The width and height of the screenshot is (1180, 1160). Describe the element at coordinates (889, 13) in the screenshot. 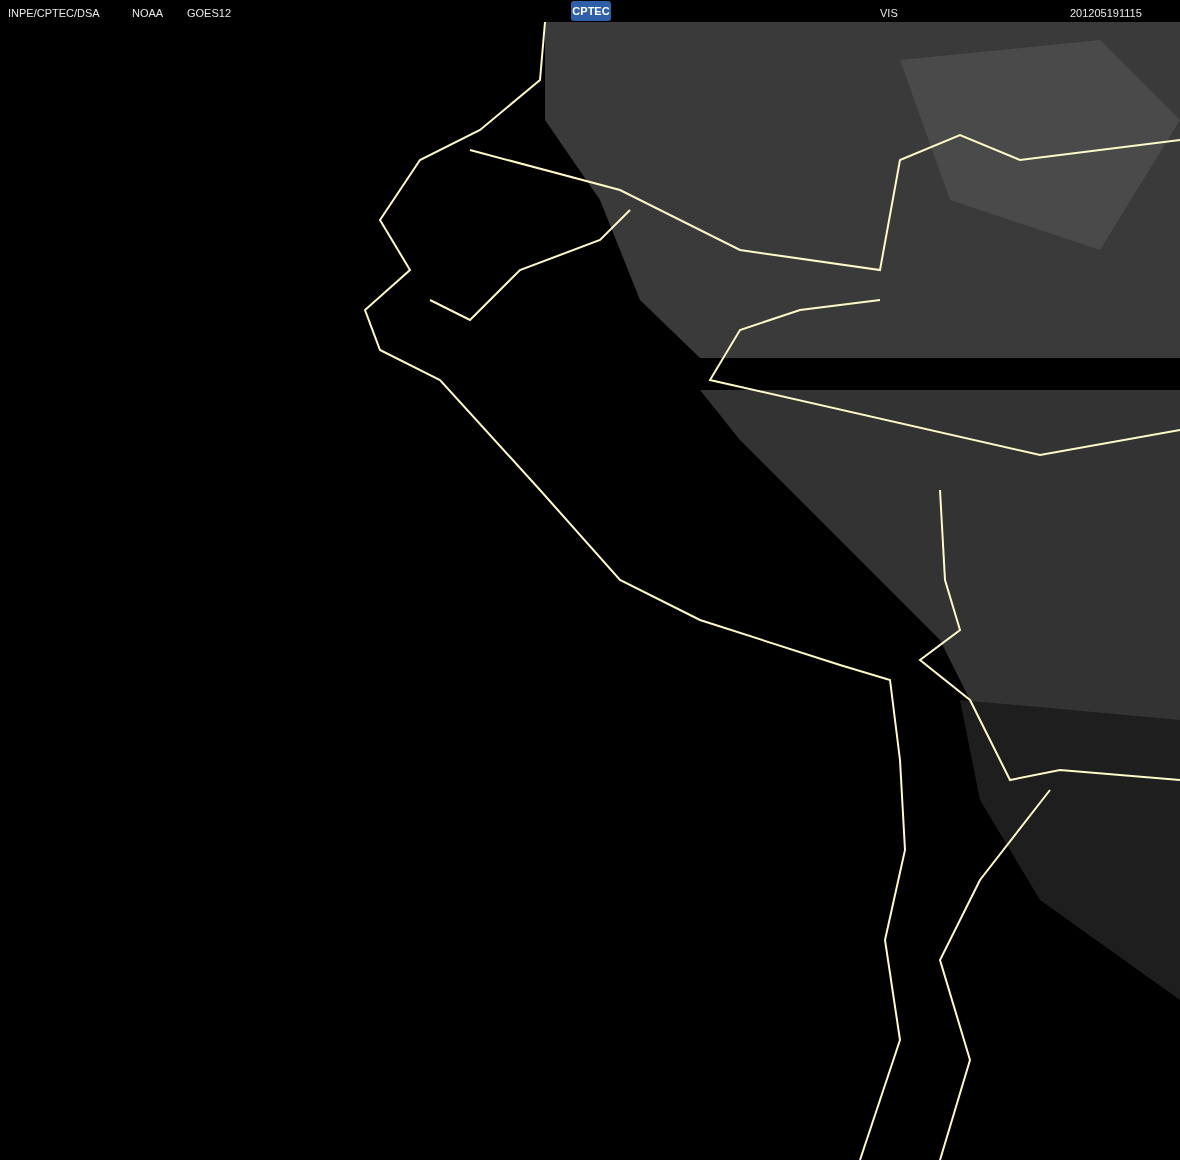

I see `channel-label: VIS` at that location.